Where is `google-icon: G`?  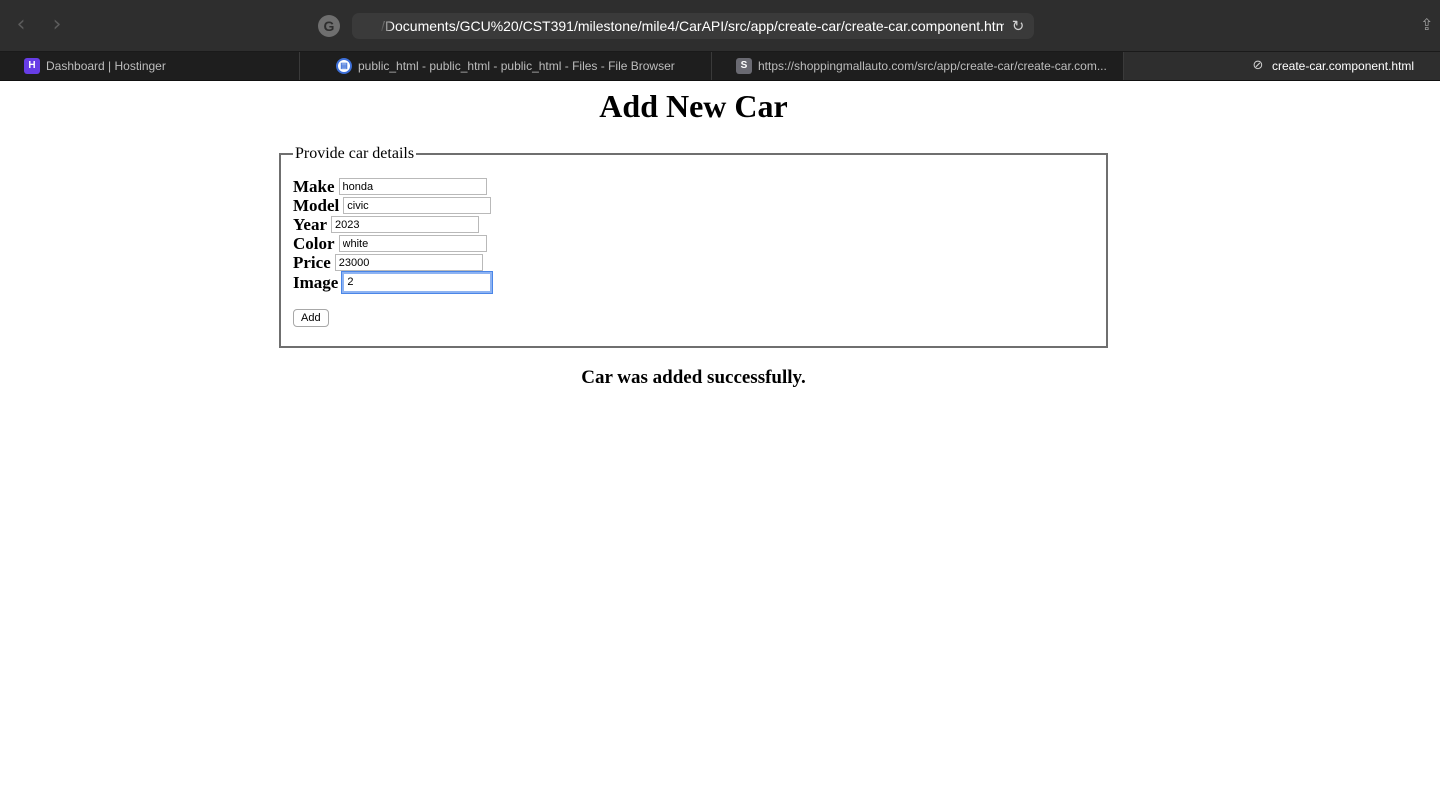 google-icon: G is located at coordinates (329, 26).